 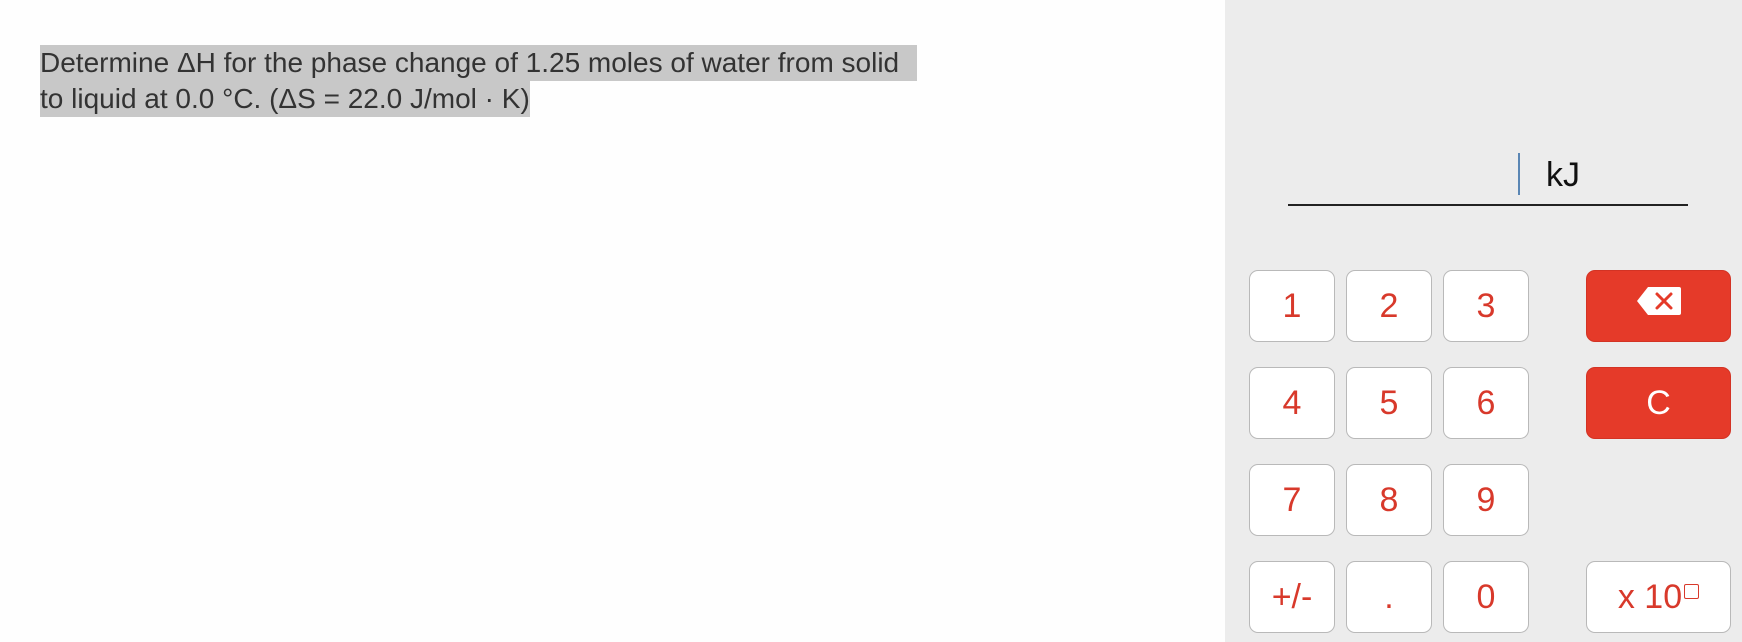 What do you see at coordinates (1486, 500) in the screenshot?
I see `key-9: 9` at bounding box center [1486, 500].